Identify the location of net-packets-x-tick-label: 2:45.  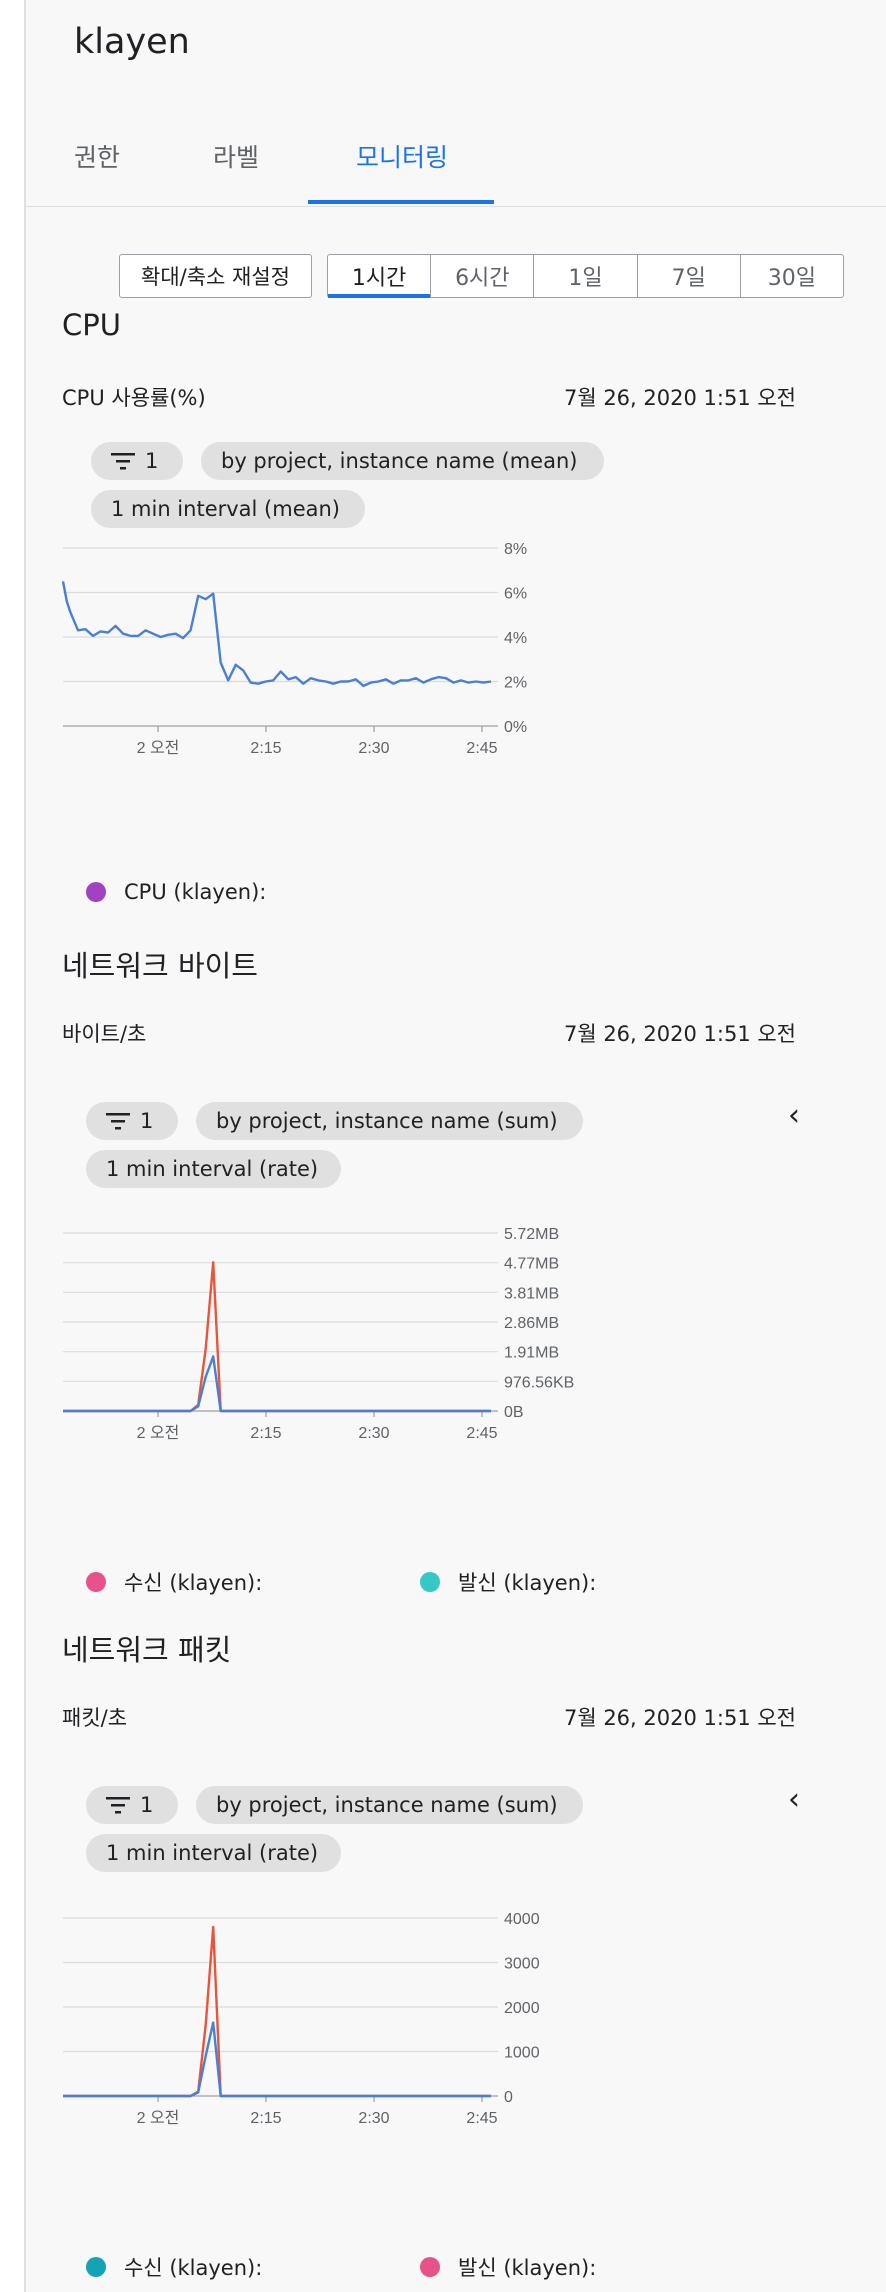
(481, 2118).